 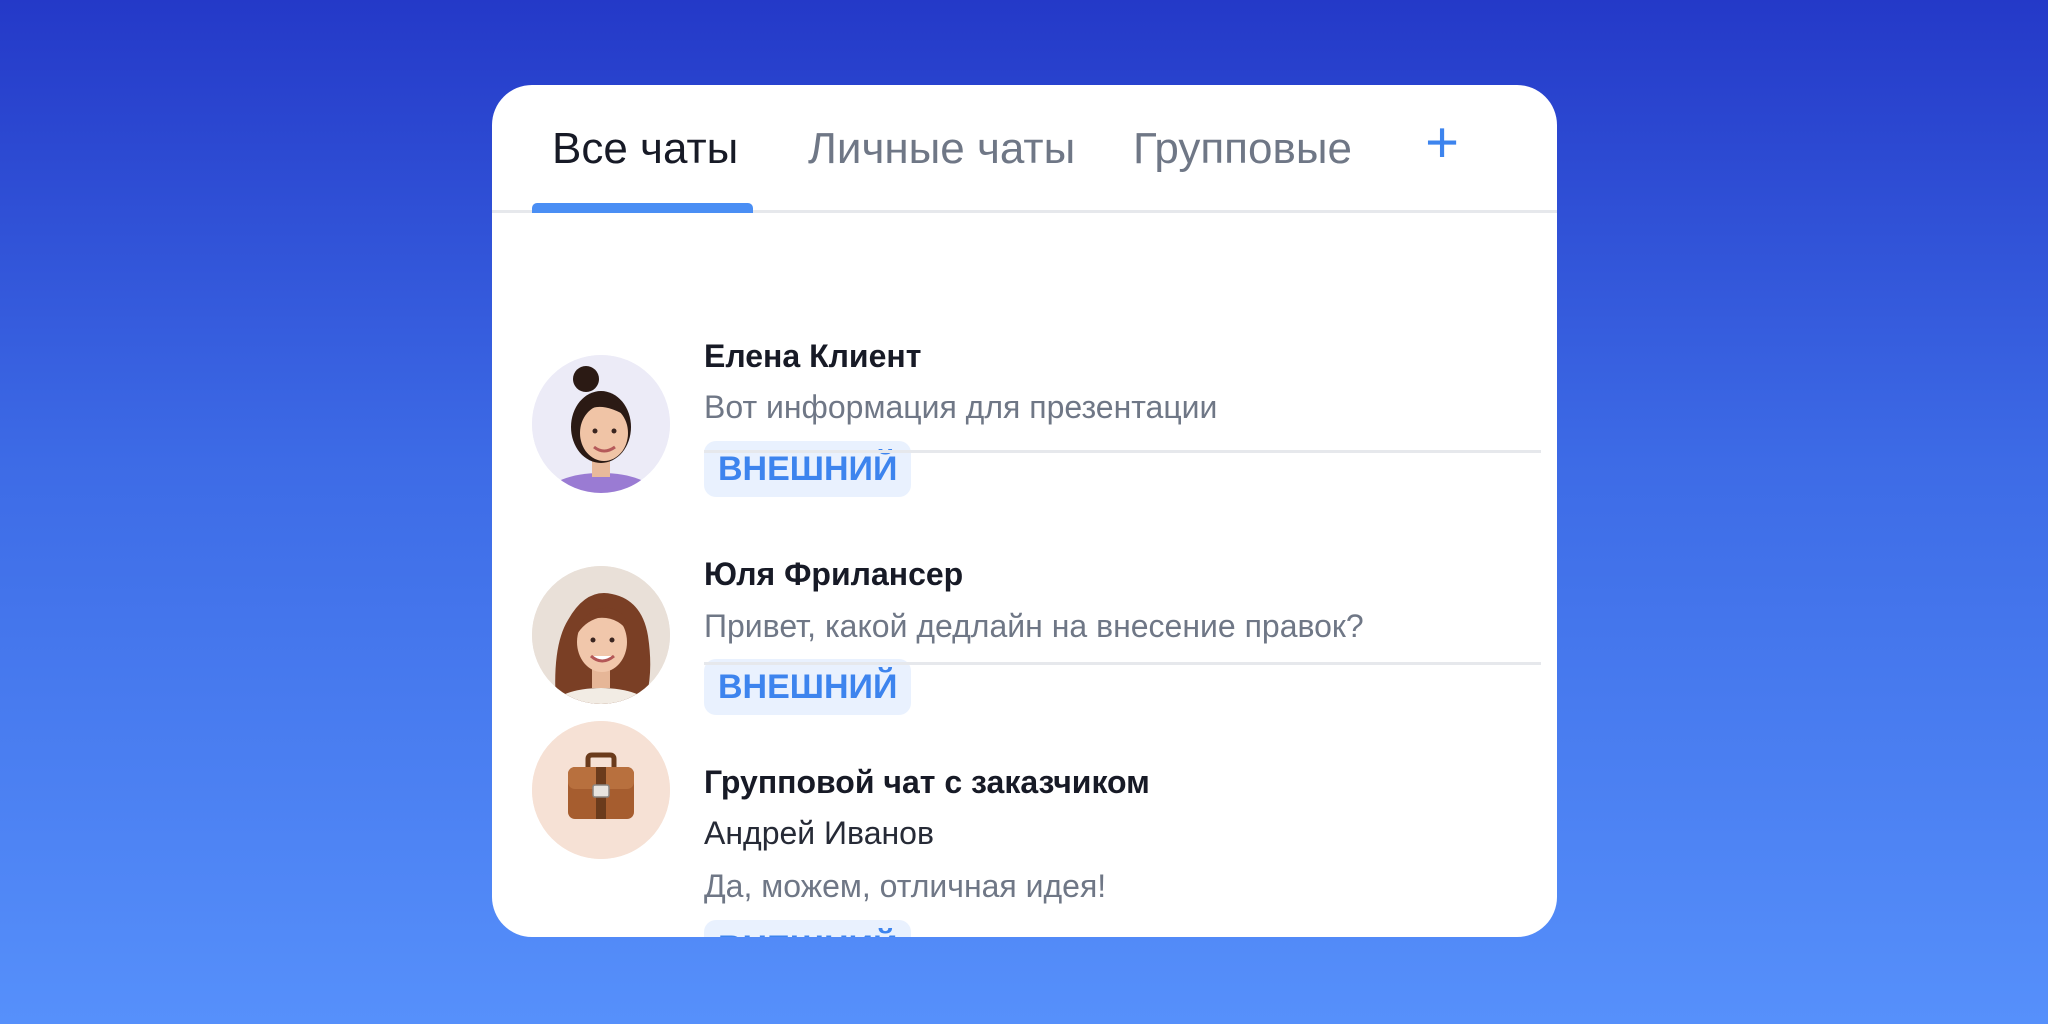 What do you see at coordinates (941, 149) in the screenshot?
I see `tab-personal-chats: Личные чаты` at bounding box center [941, 149].